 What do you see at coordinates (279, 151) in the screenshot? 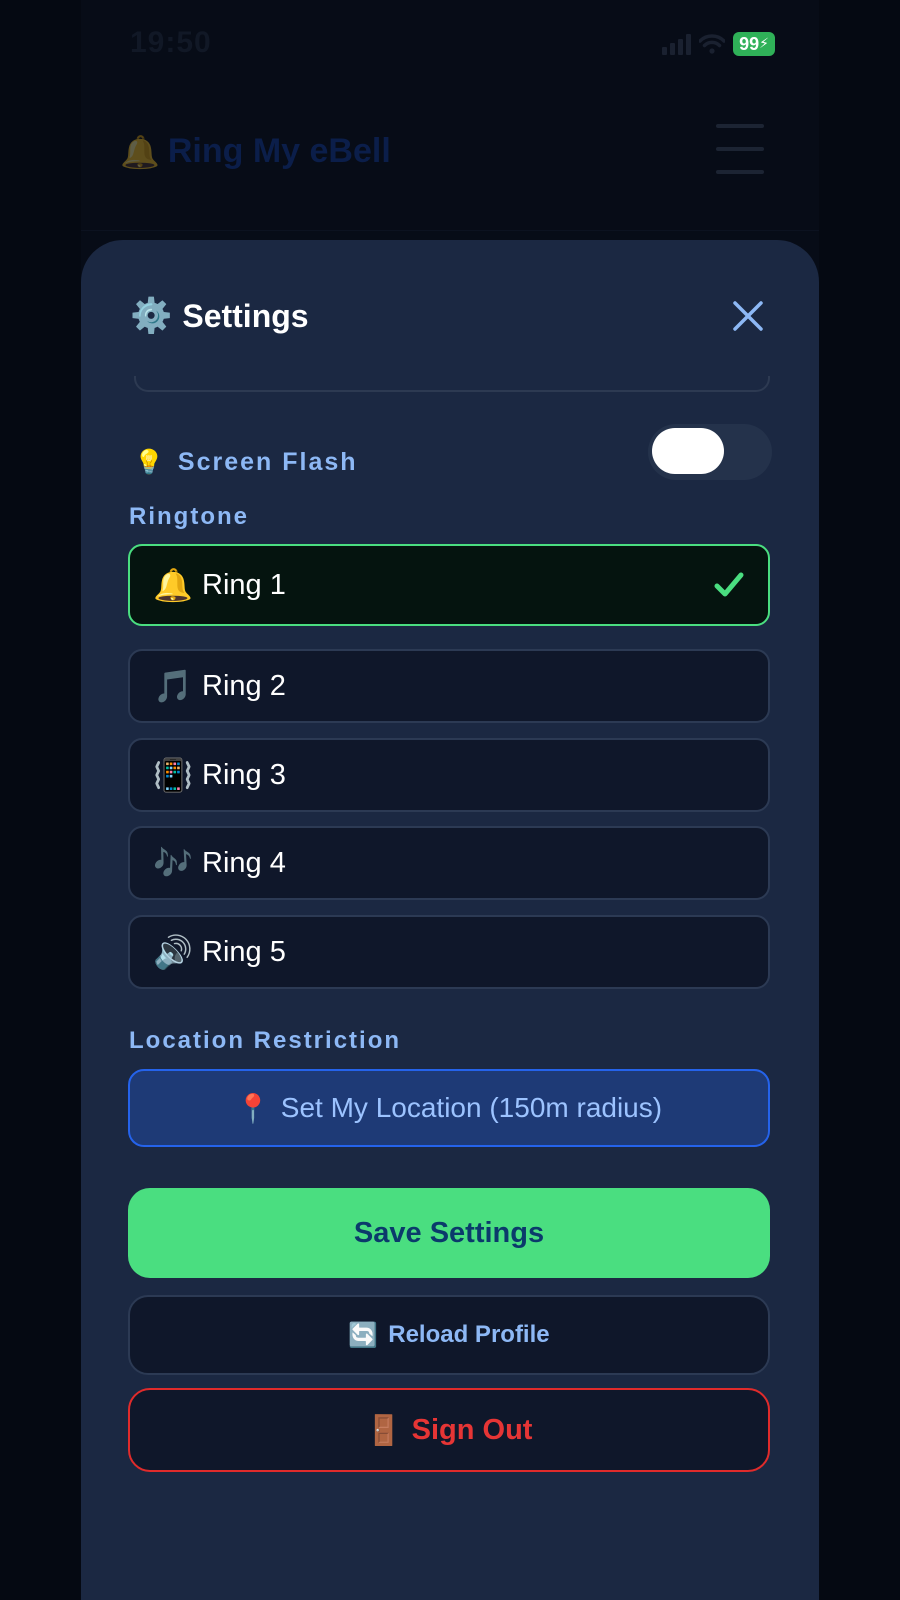
I see `app-title-text: Ring My eBell` at bounding box center [279, 151].